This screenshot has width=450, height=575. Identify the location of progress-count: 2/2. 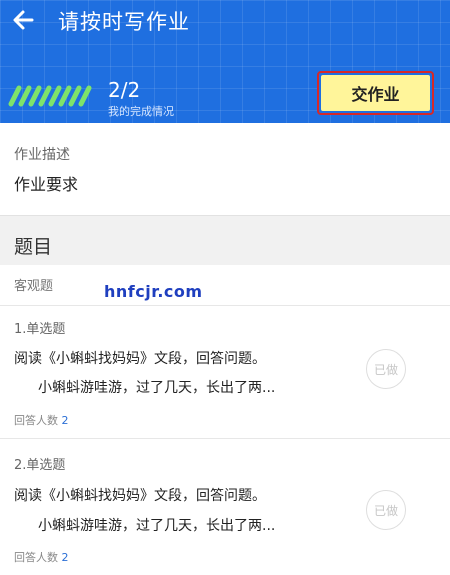
(124, 90).